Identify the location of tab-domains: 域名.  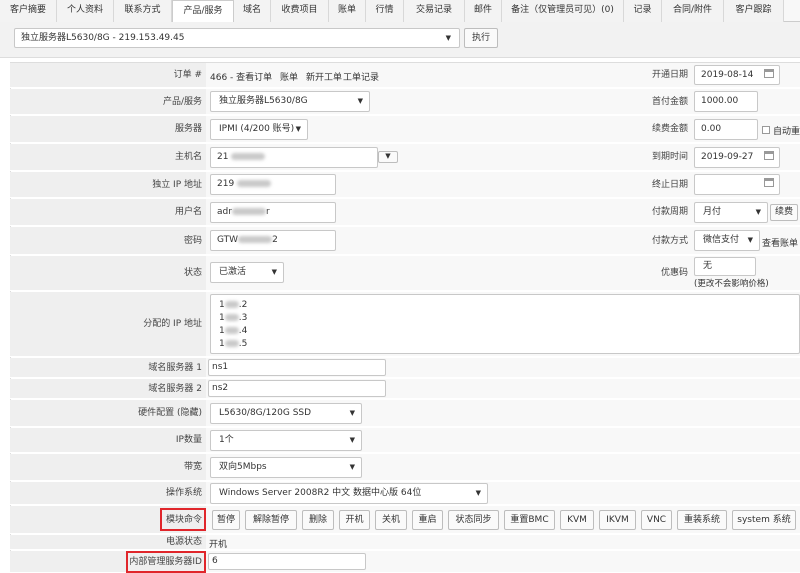
(252, 11).